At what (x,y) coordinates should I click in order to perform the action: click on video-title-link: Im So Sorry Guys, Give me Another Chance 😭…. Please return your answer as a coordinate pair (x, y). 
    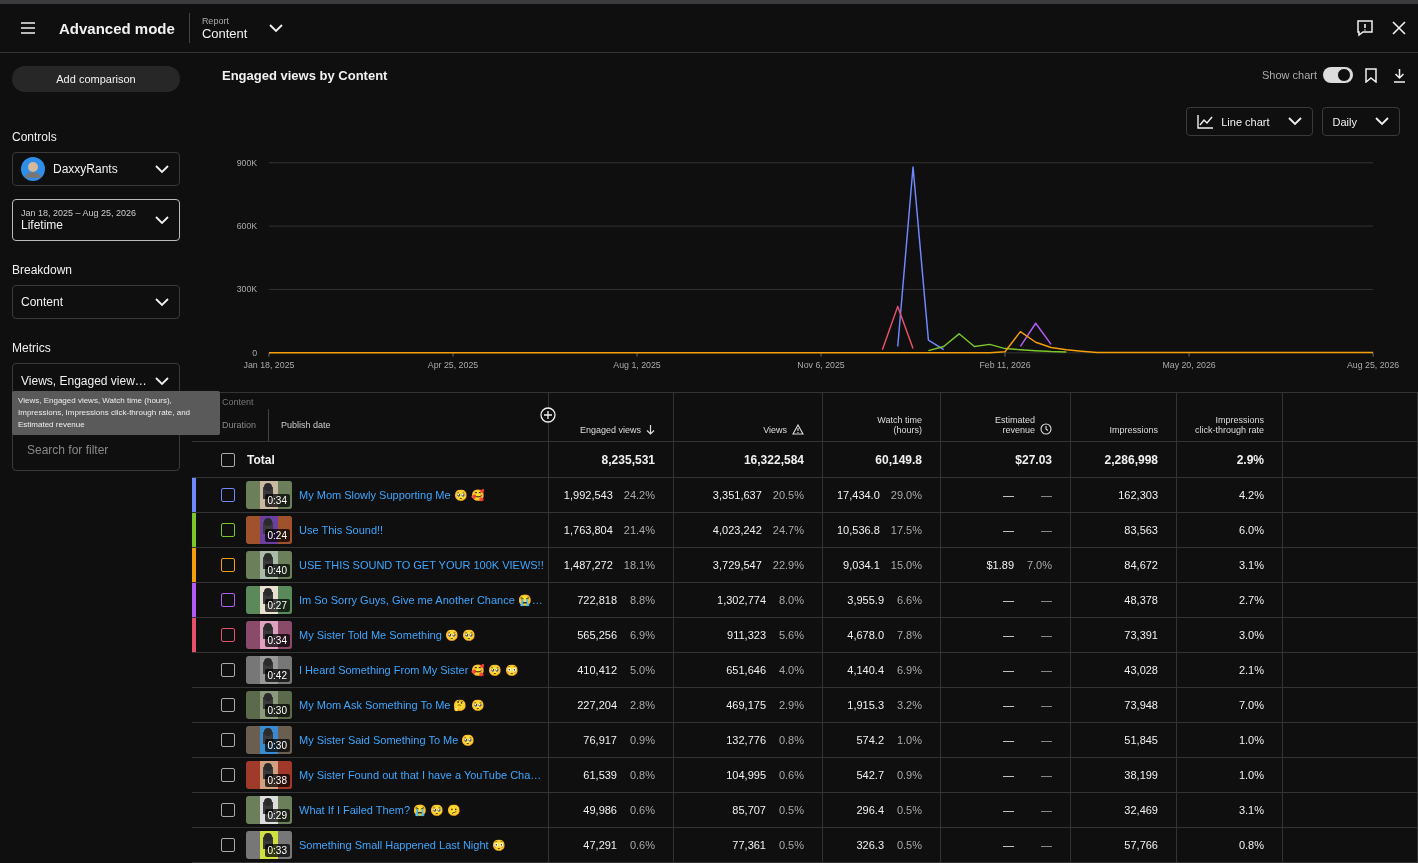
    Looking at the image, I should click on (421, 600).